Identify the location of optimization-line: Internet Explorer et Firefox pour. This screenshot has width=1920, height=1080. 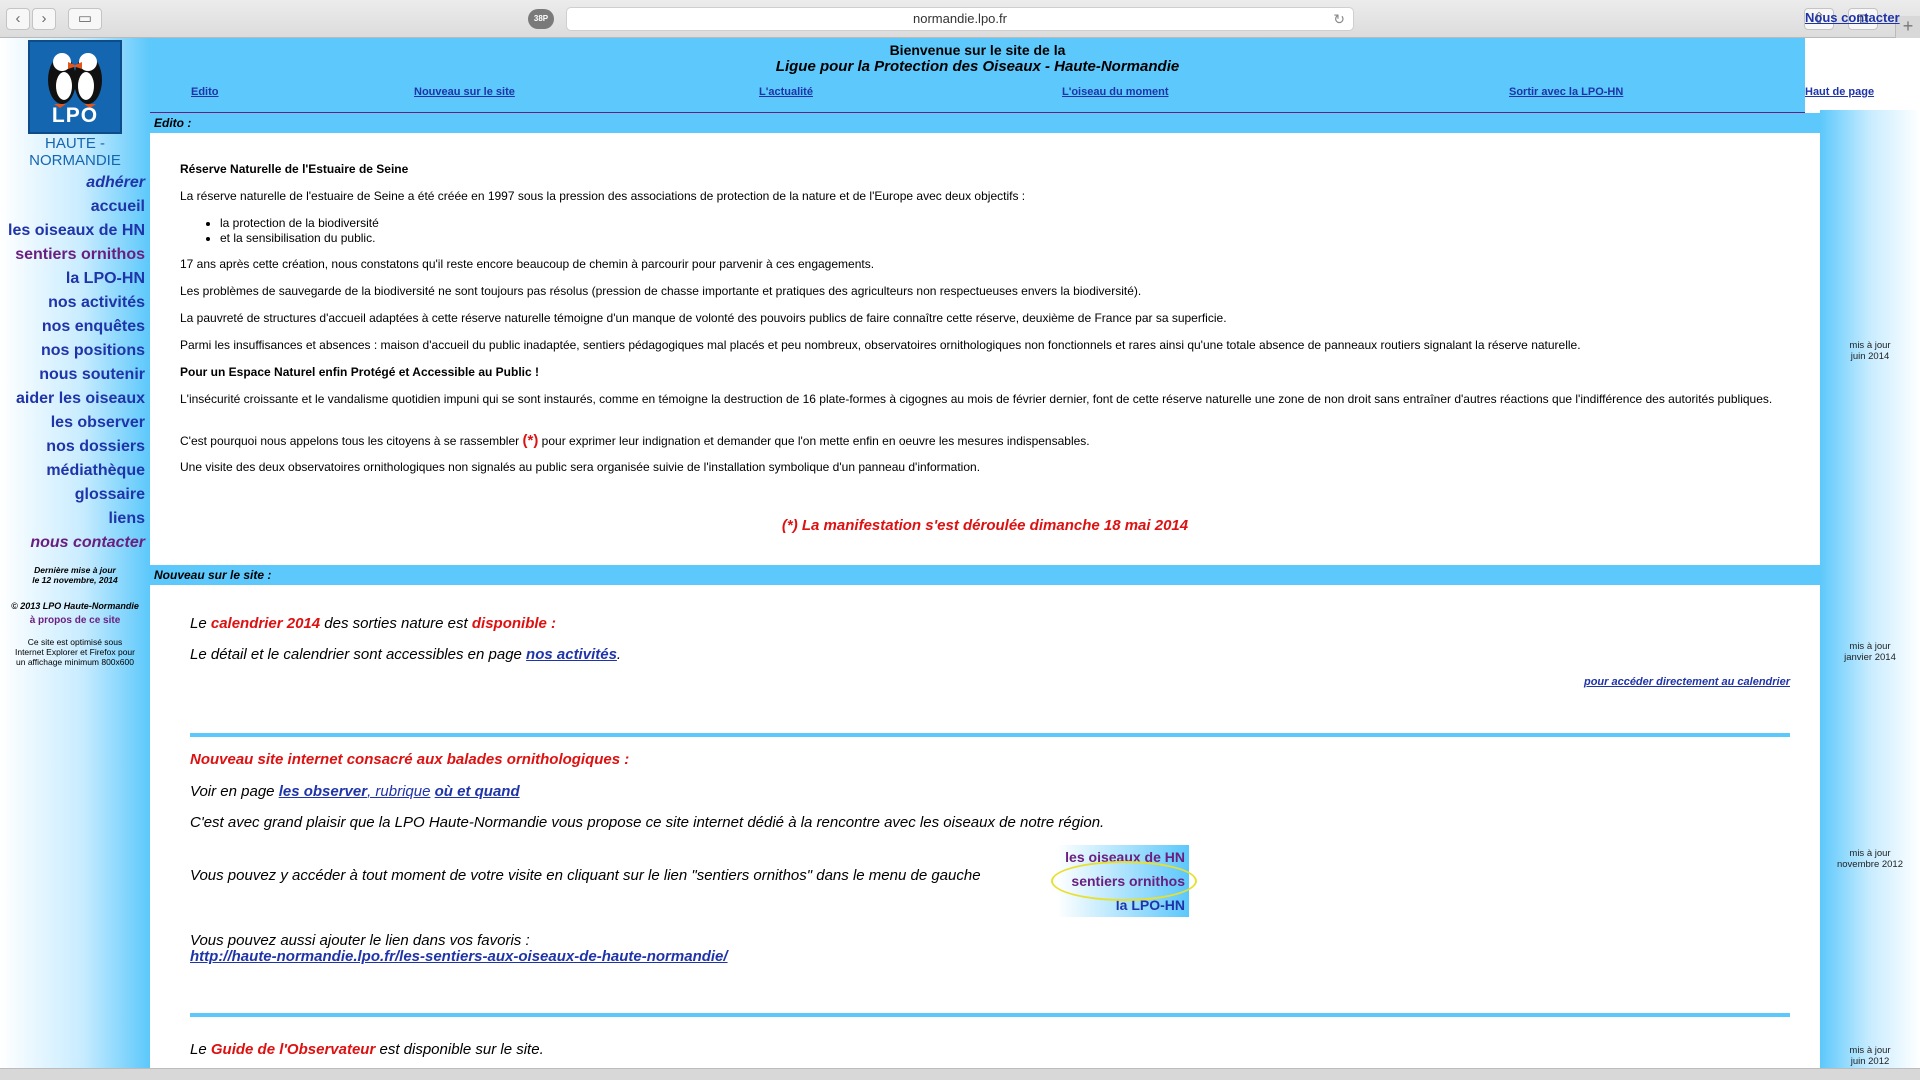
(74, 652).